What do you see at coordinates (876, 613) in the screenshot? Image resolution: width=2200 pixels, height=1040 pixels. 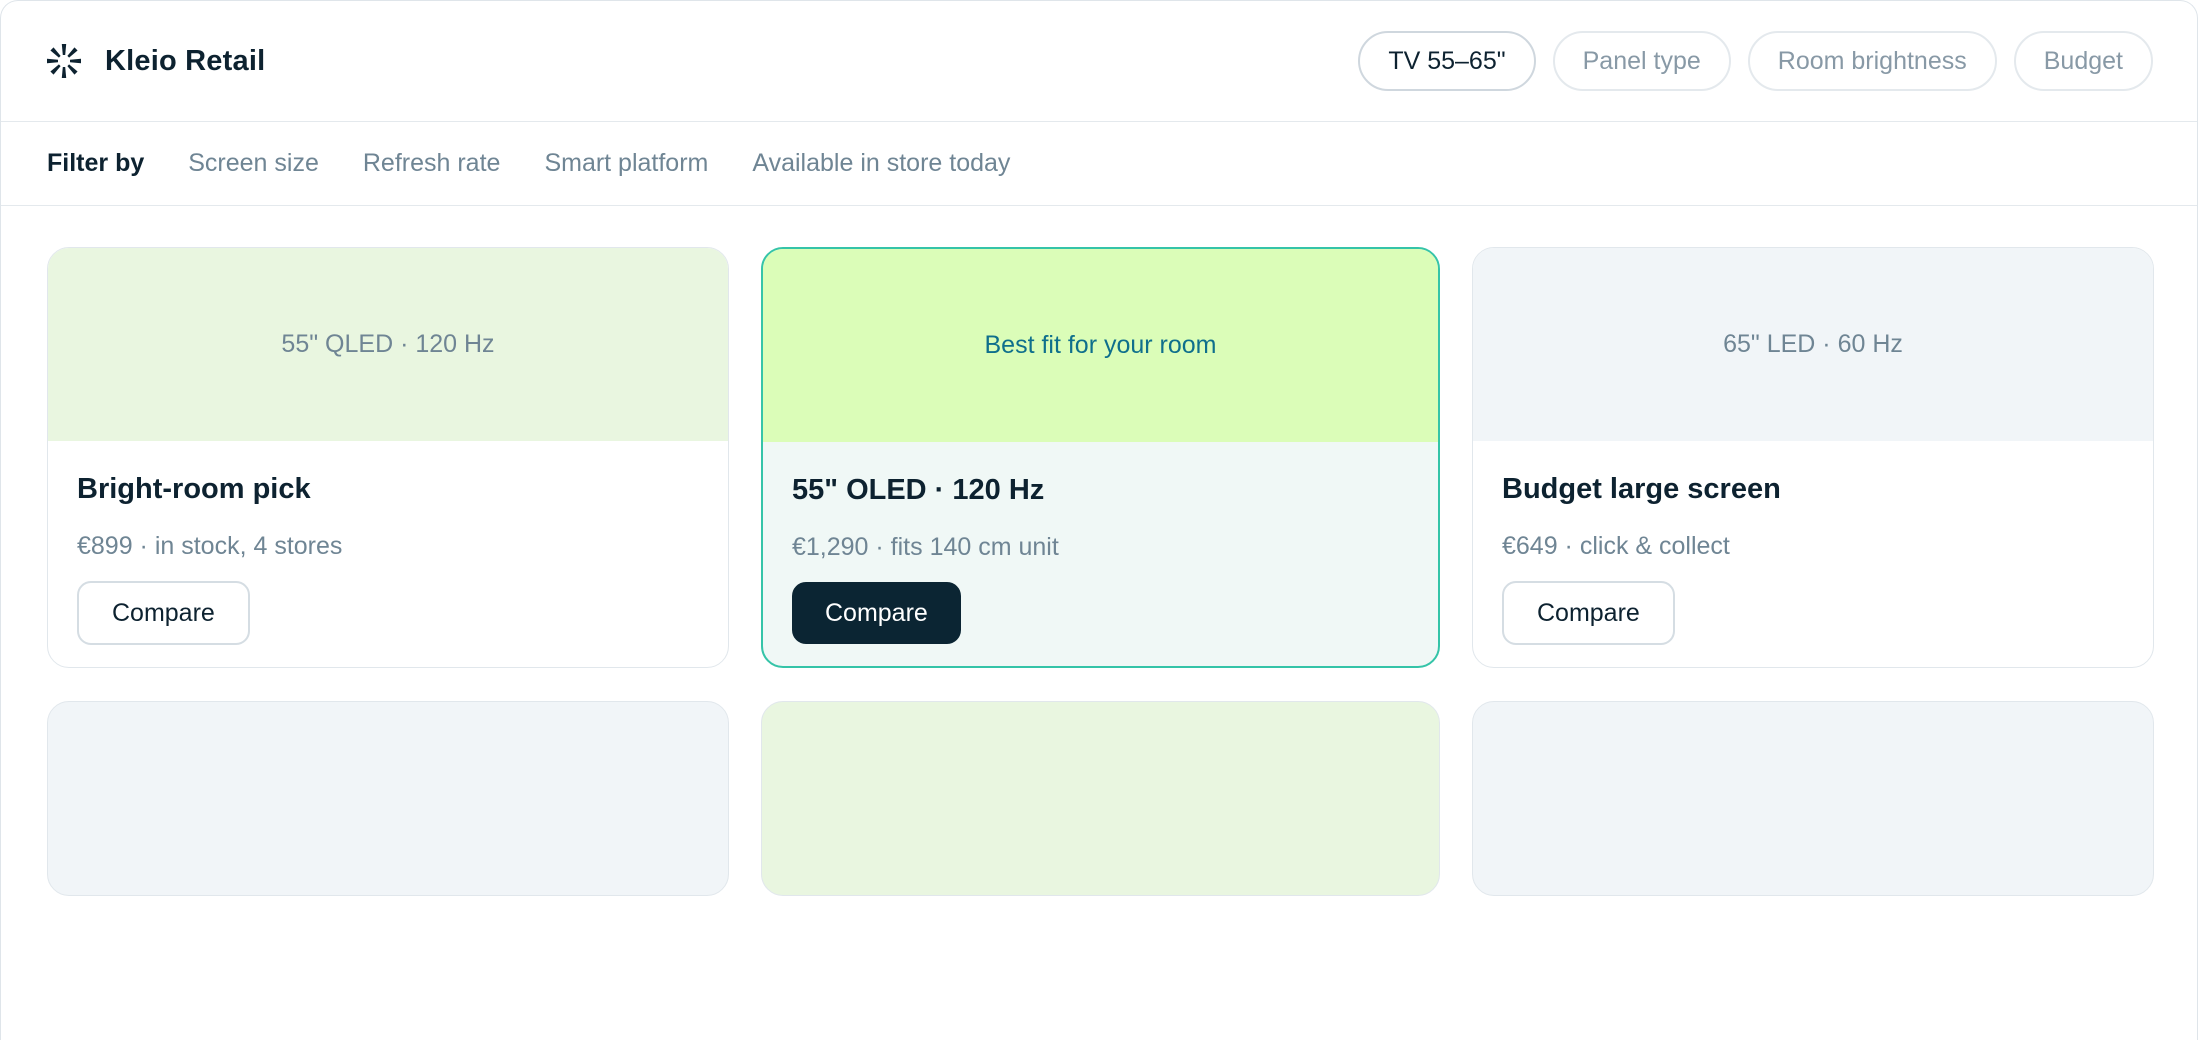 I see `compare-button-primary: Compare` at bounding box center [876, 613].